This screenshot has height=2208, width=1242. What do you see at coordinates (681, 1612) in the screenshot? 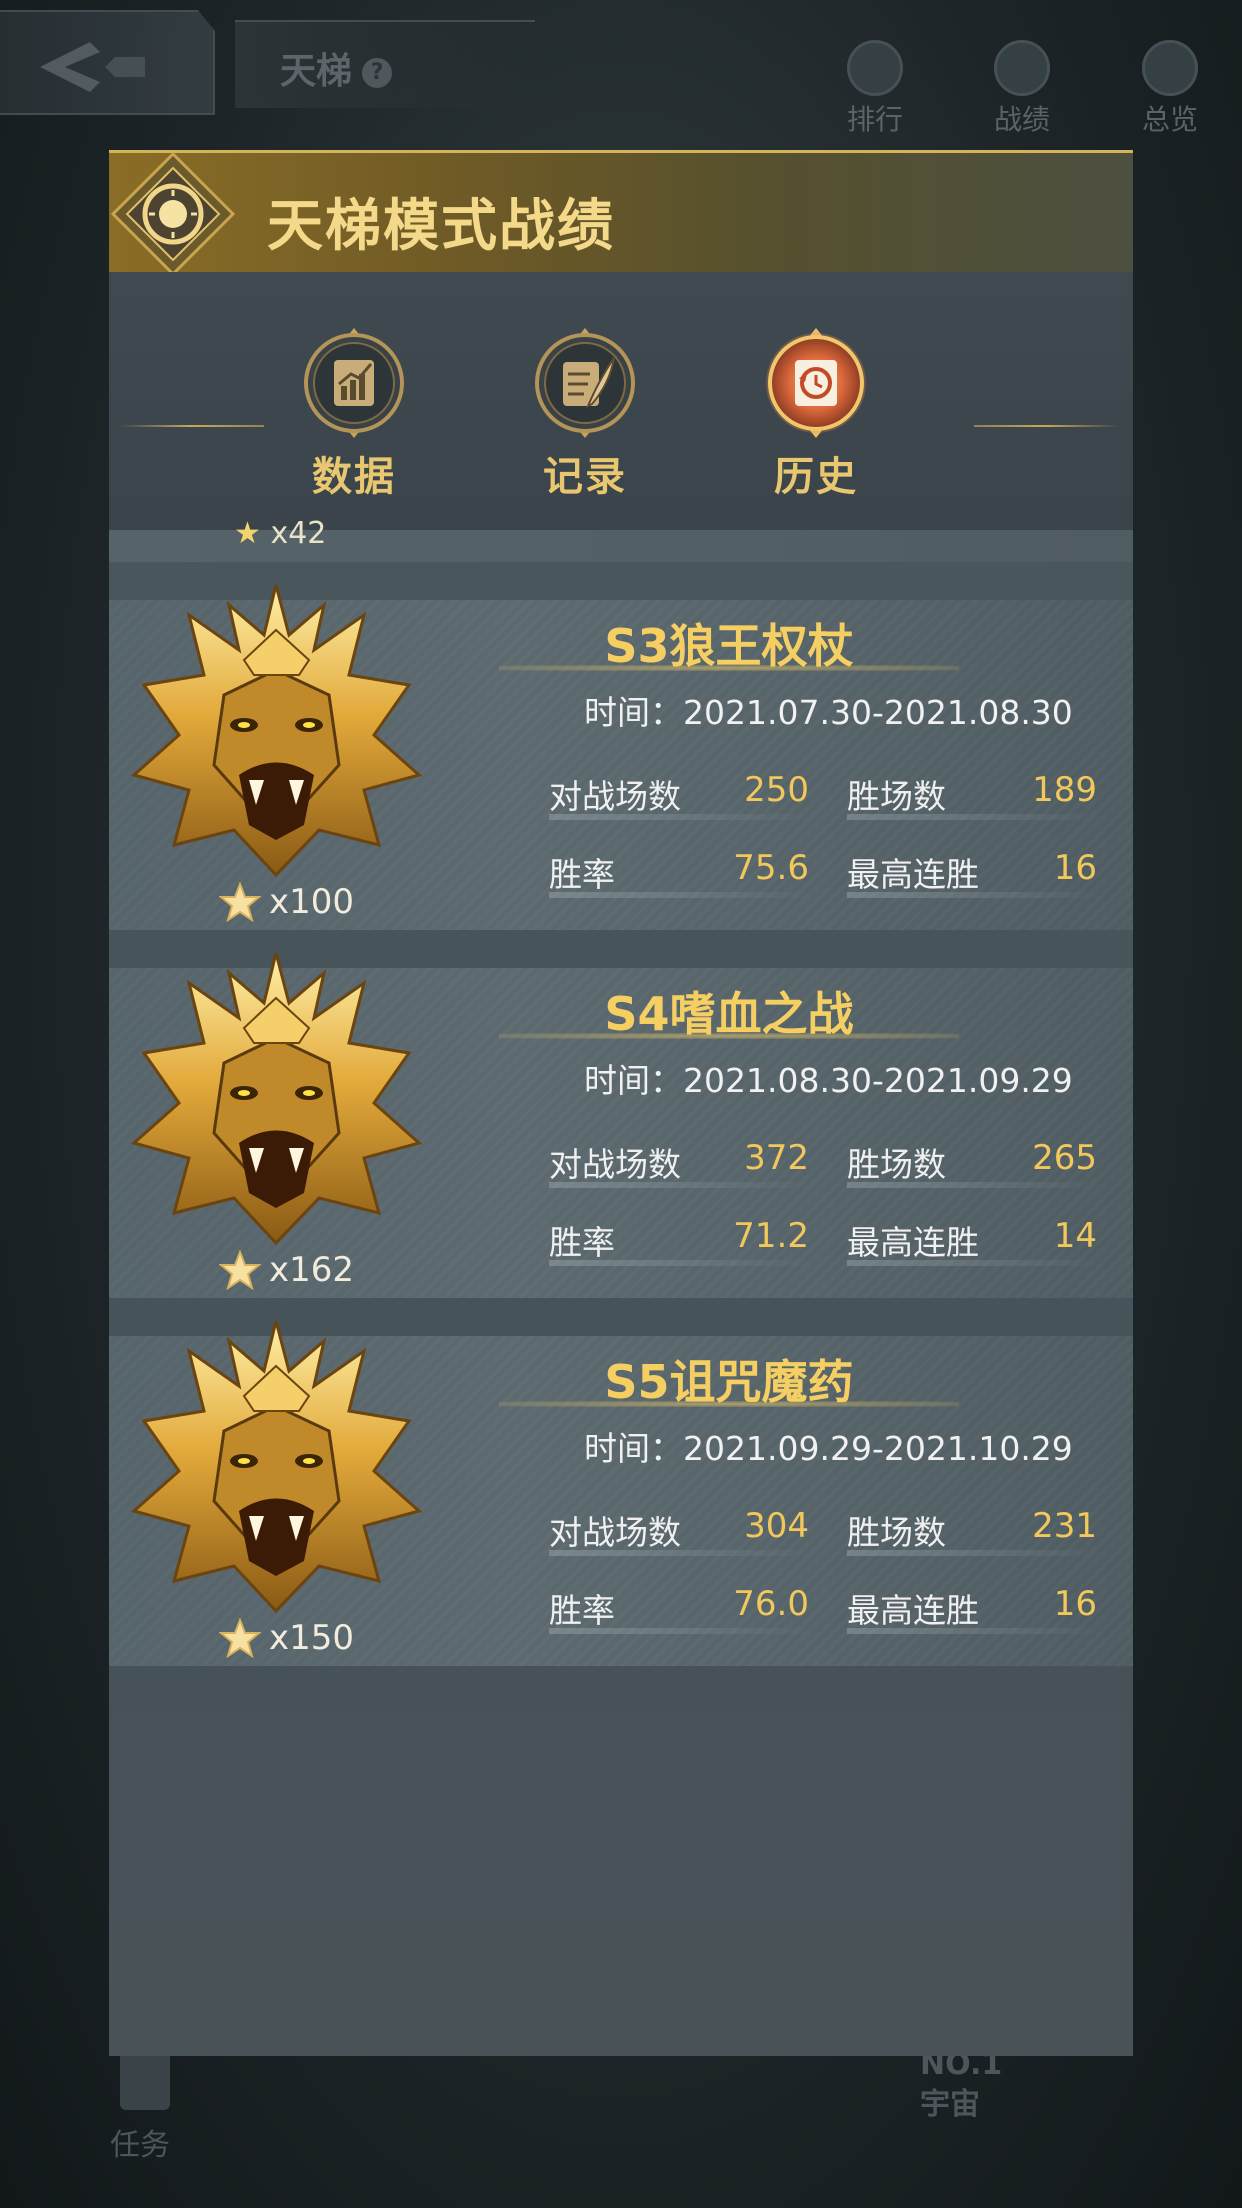
I see `stat-win-rate: 胜率 76.0` at bounding box center [681, 1612].